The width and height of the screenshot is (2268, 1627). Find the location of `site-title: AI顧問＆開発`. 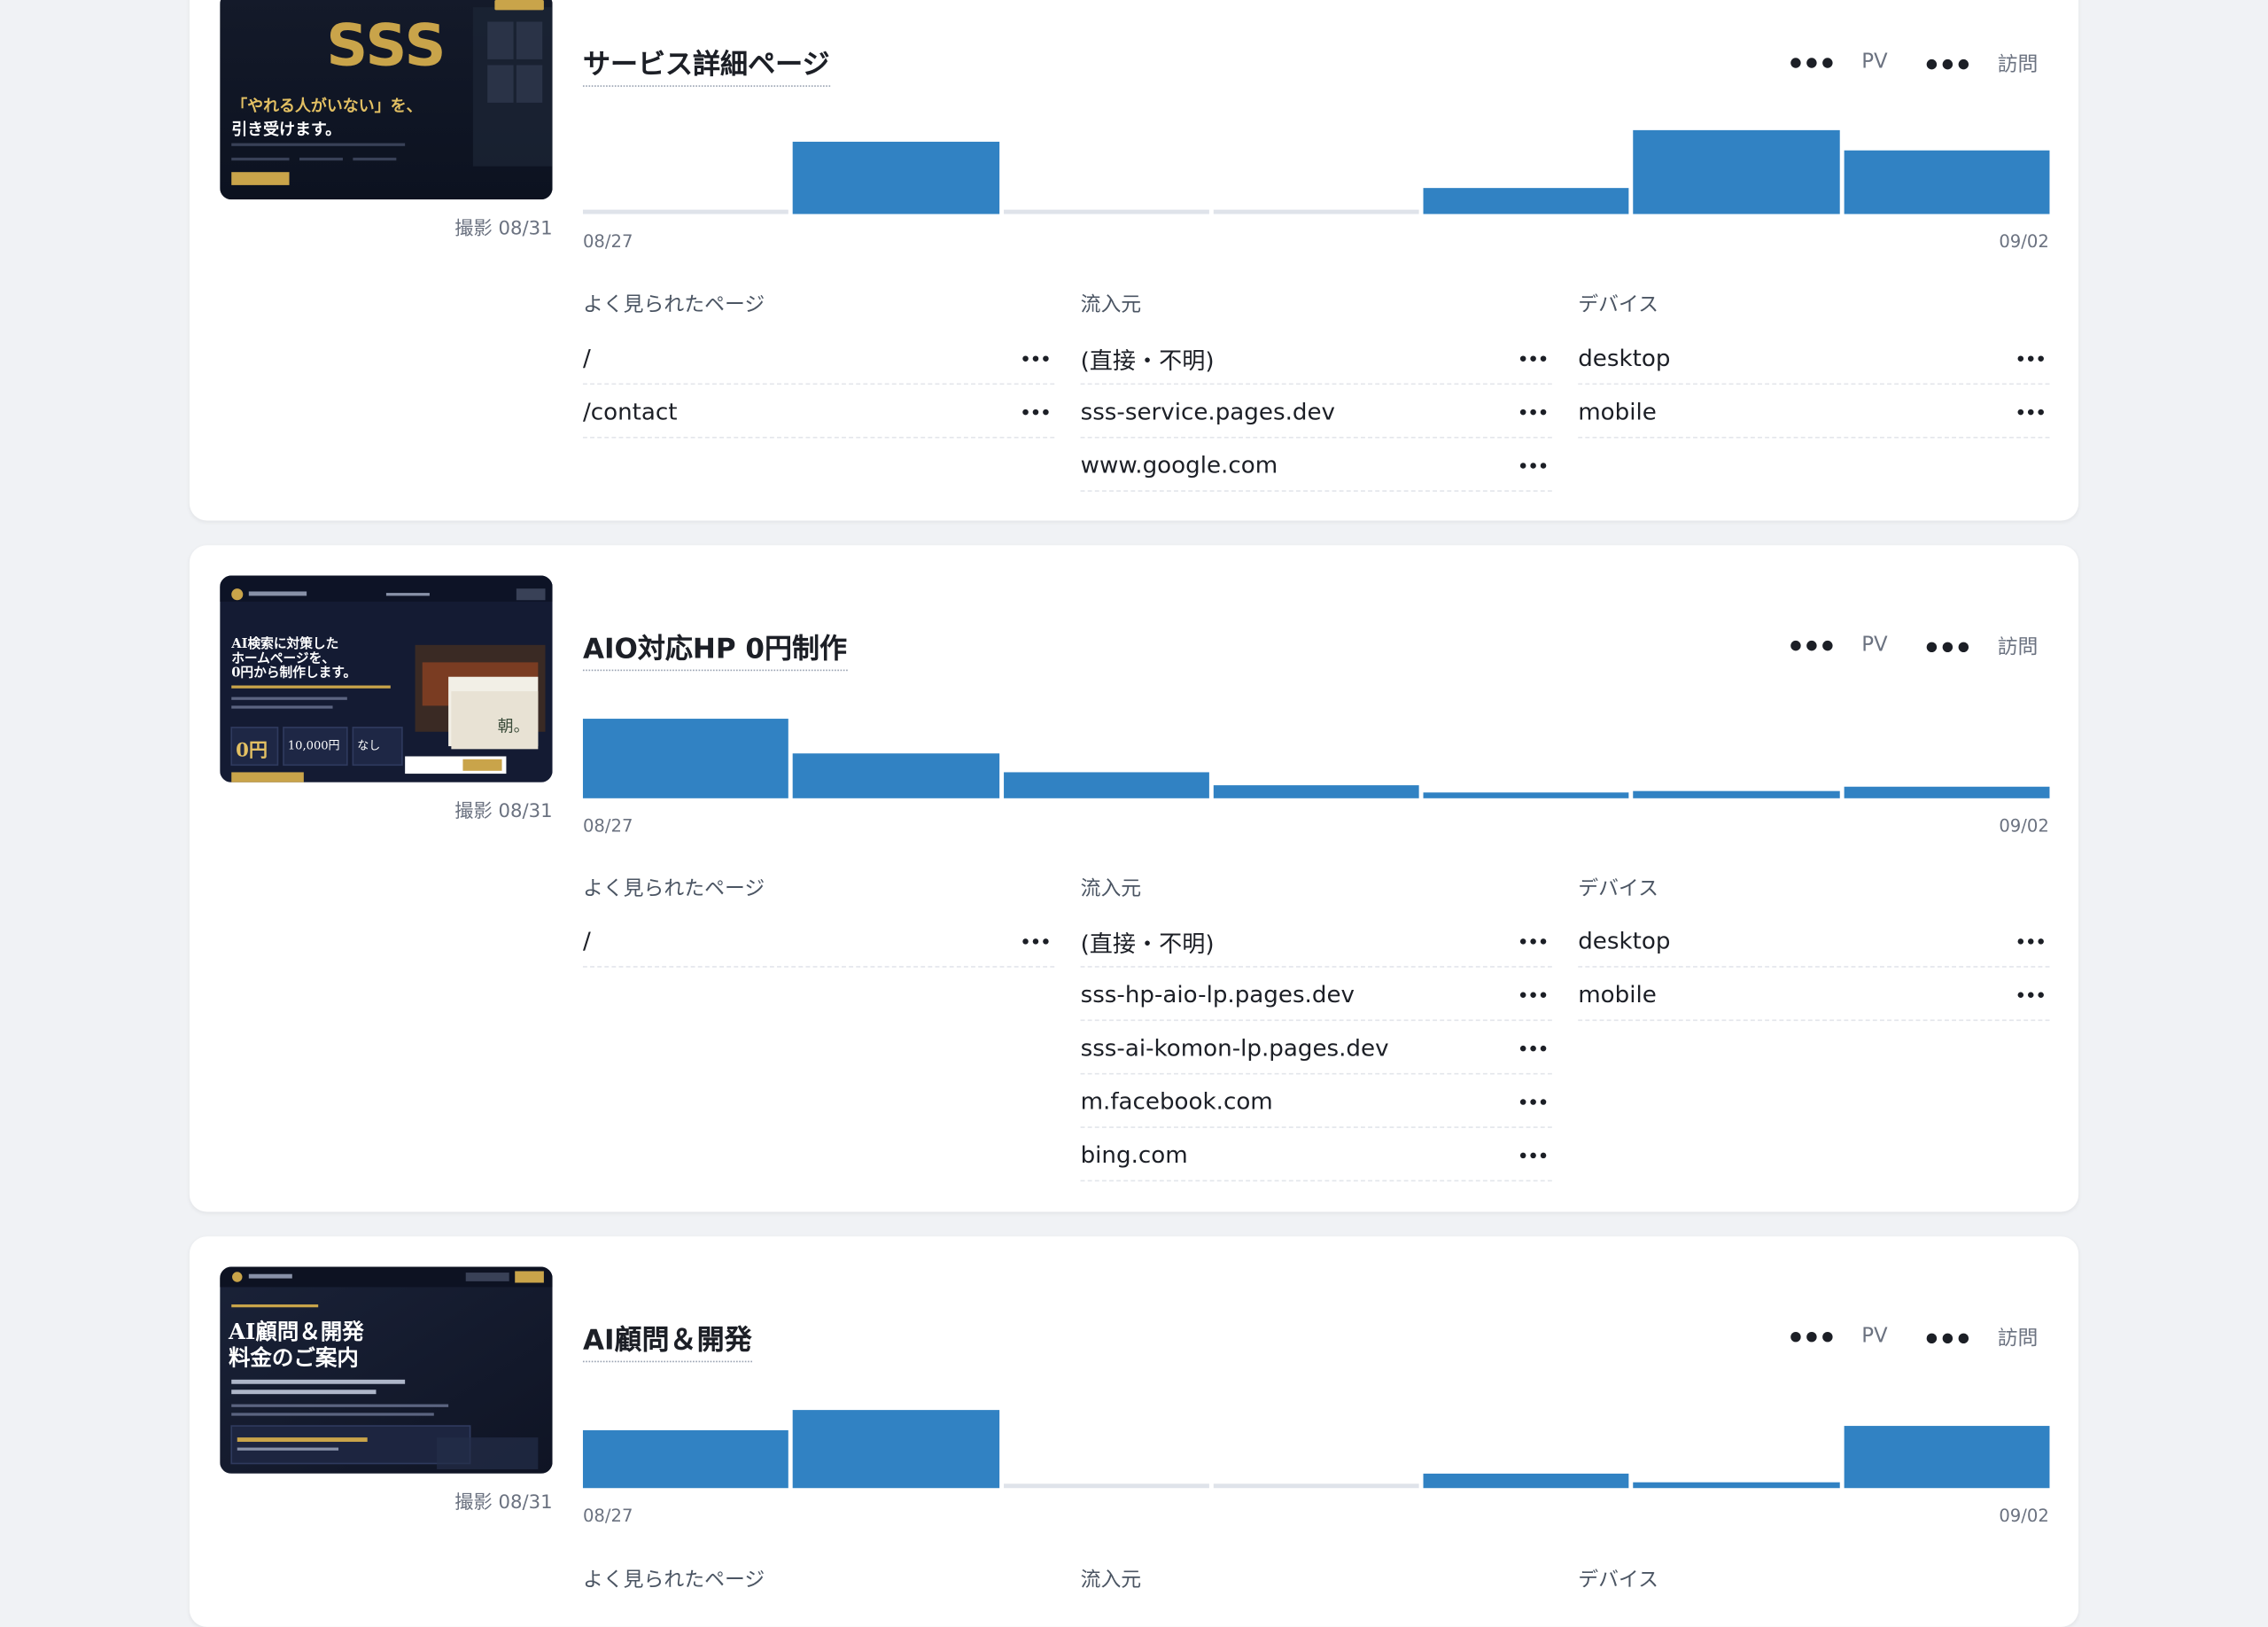

site-title: AI顧問＆開発 is located at coordinates (667, 1341).